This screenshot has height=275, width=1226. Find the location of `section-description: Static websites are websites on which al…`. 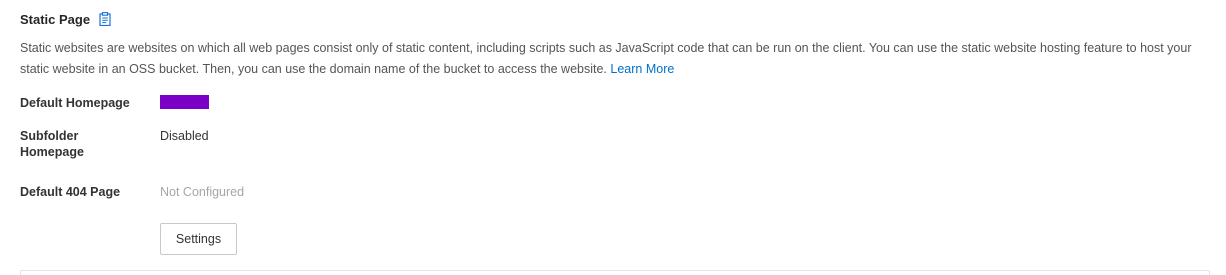

section-description: Static websites are websites on which al… is located at coordinates (620, 59).